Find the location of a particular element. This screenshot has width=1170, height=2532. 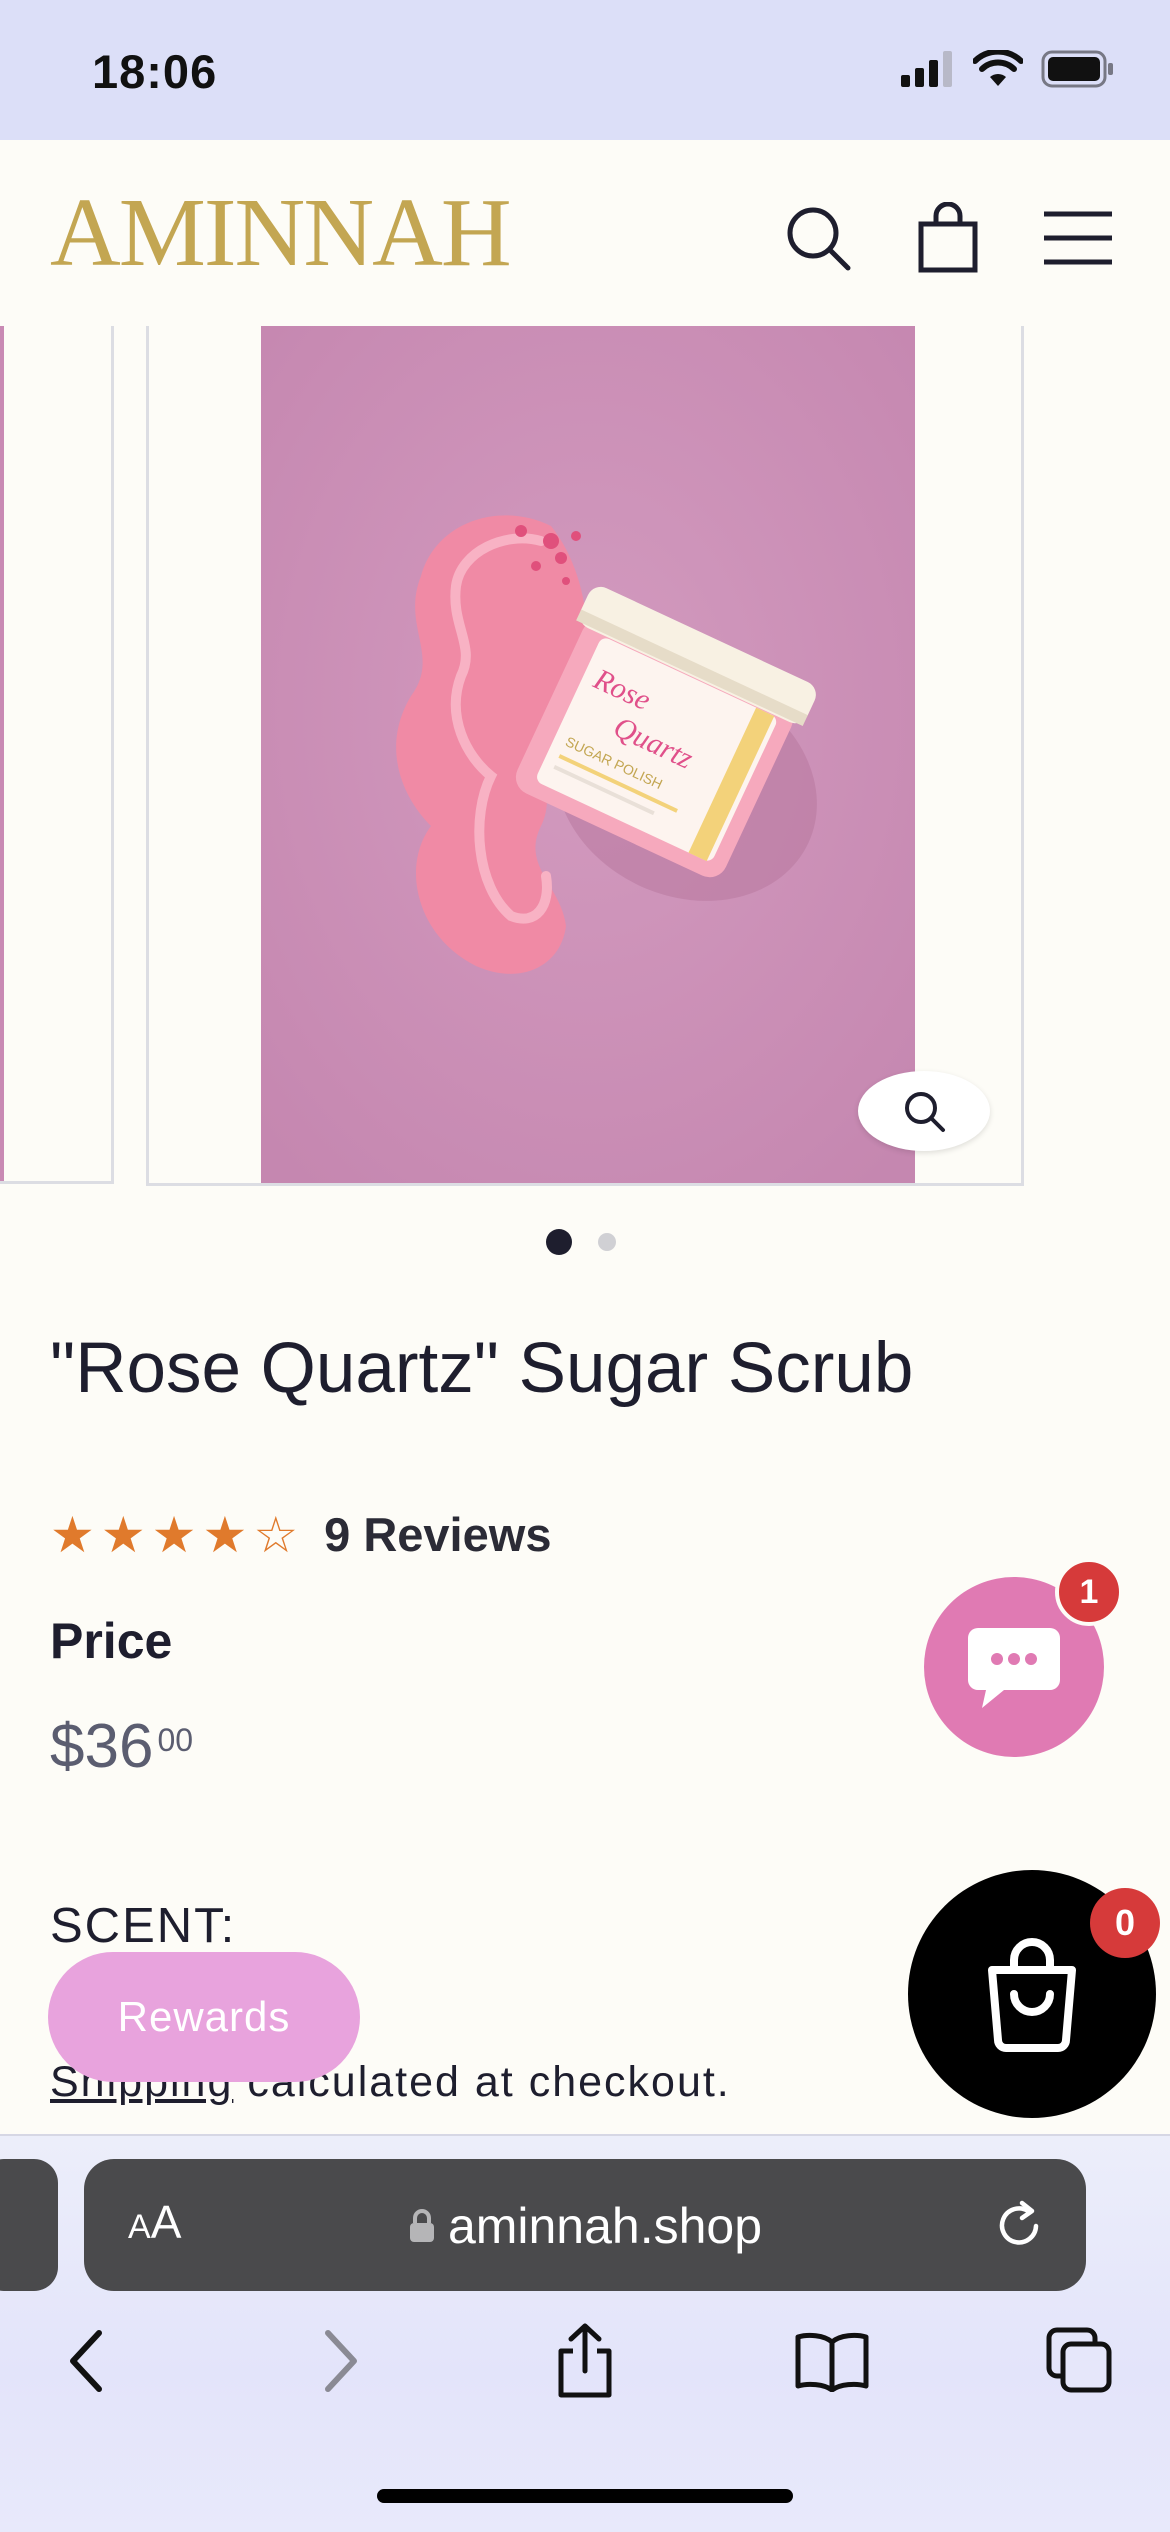

tabs-icon is located at coordinates (1079, 2360).